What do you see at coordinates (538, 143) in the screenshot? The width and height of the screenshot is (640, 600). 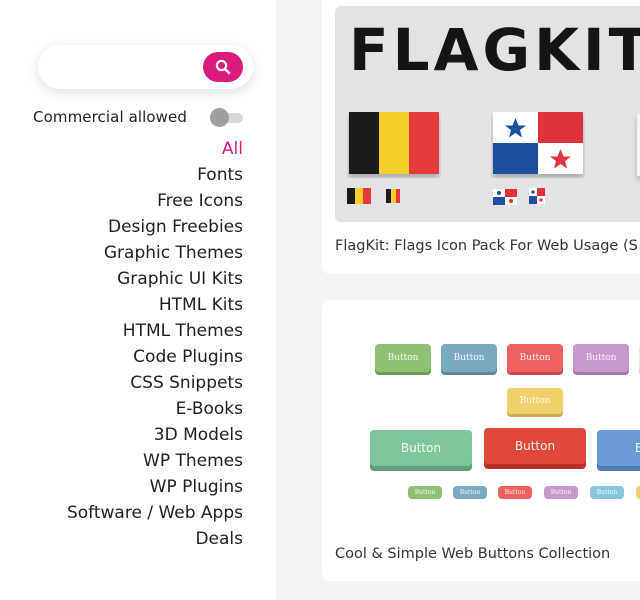 I see `panama-flag-large-icon` at bounding box center [538, 143].